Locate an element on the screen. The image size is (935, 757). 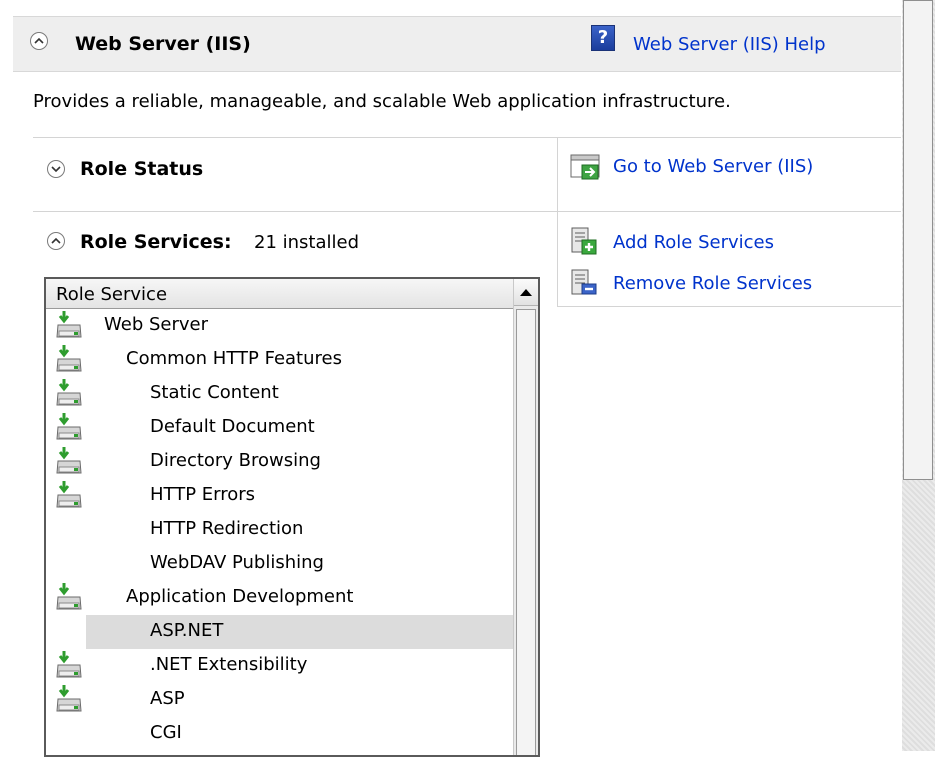
list-item-label: HTTP Errors is located at coordinates (203, 494).